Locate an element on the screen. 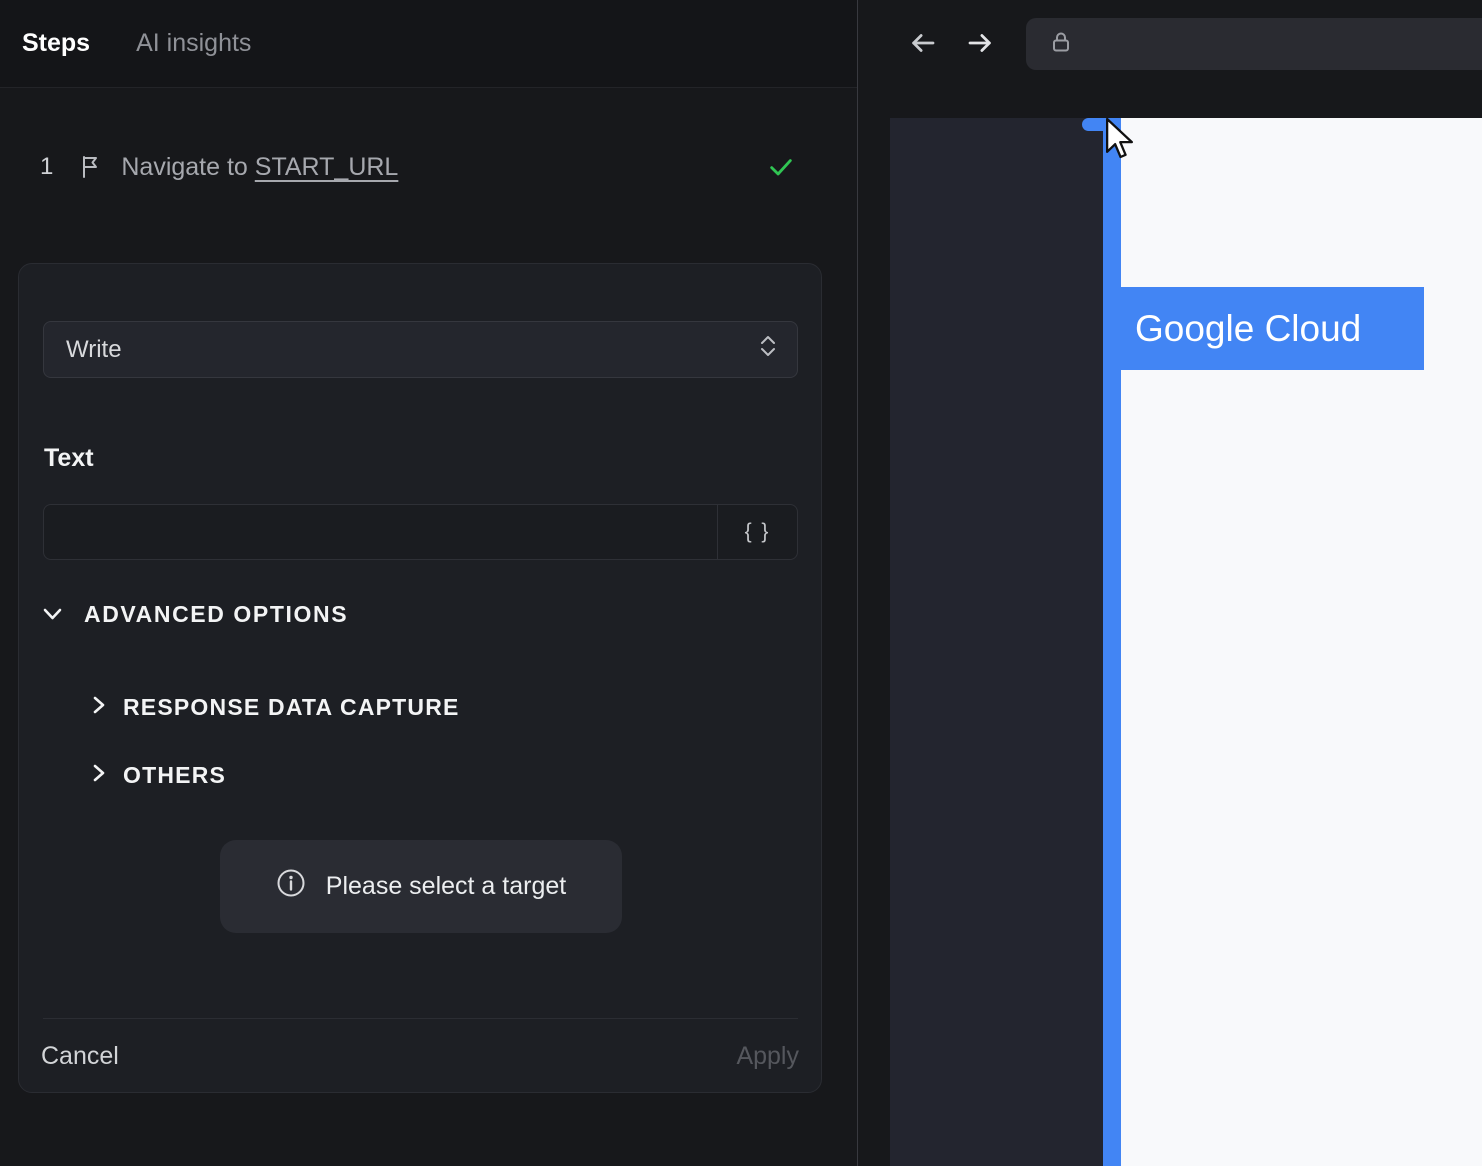 The height and width of the screenshot is (1166, 1482). left-topbar: Steps AI insights is located at coordinates (428, 44).